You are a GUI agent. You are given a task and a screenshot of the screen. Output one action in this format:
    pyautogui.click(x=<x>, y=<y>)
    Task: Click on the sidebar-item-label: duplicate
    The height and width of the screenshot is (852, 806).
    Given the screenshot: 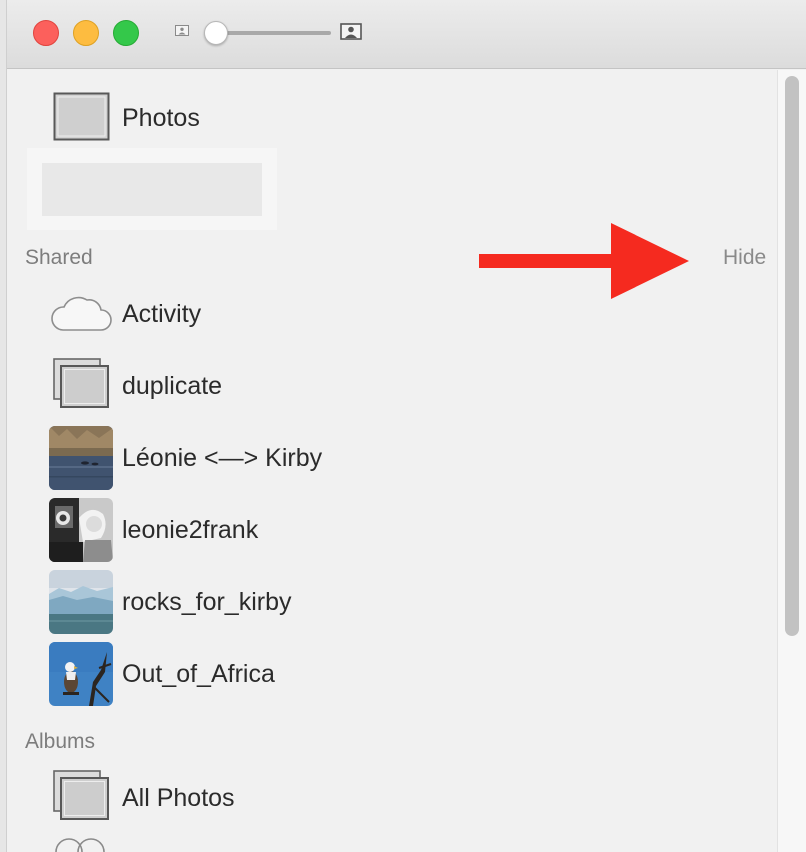 What is the action you would take?
    pyautogui.click(x=172, y=386)
    